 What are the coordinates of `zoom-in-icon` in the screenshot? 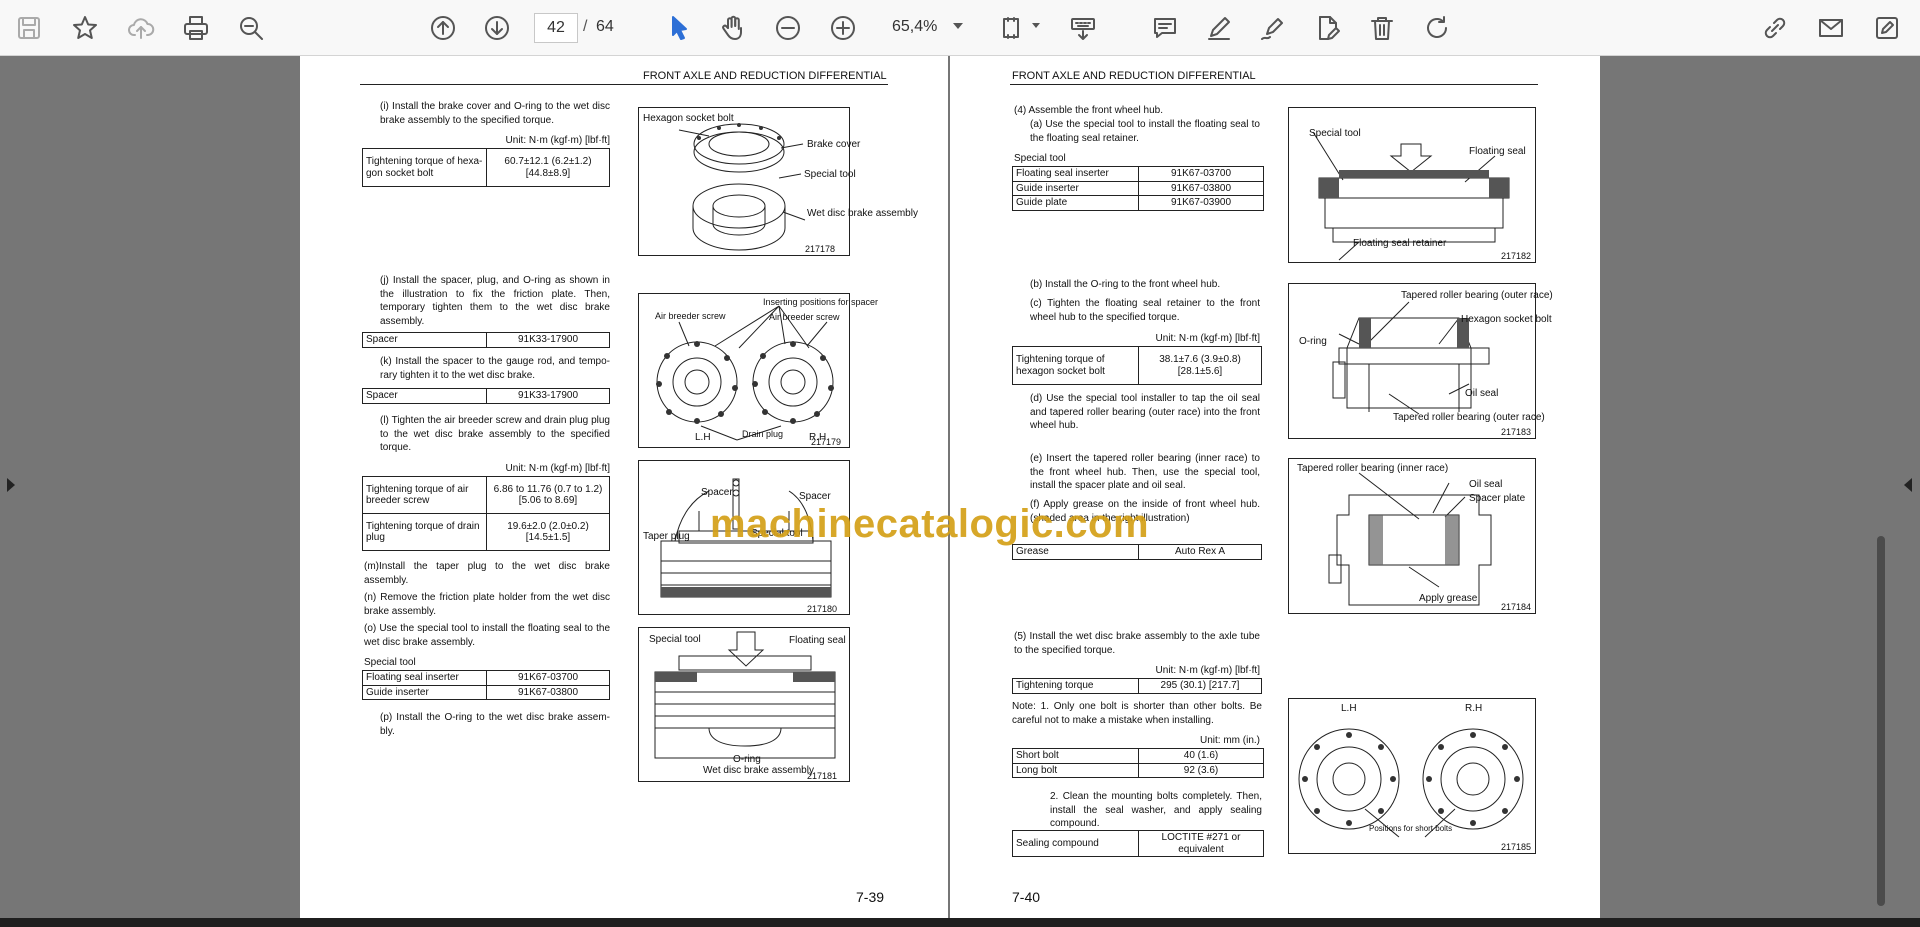 It's located at (843, 28).